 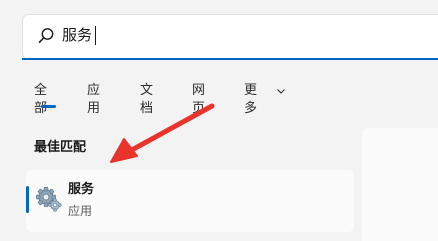 What do you see at coordinates (230, 59) in the screenshot?
I see `search-focus-underline` at bounding box center [230, 59].